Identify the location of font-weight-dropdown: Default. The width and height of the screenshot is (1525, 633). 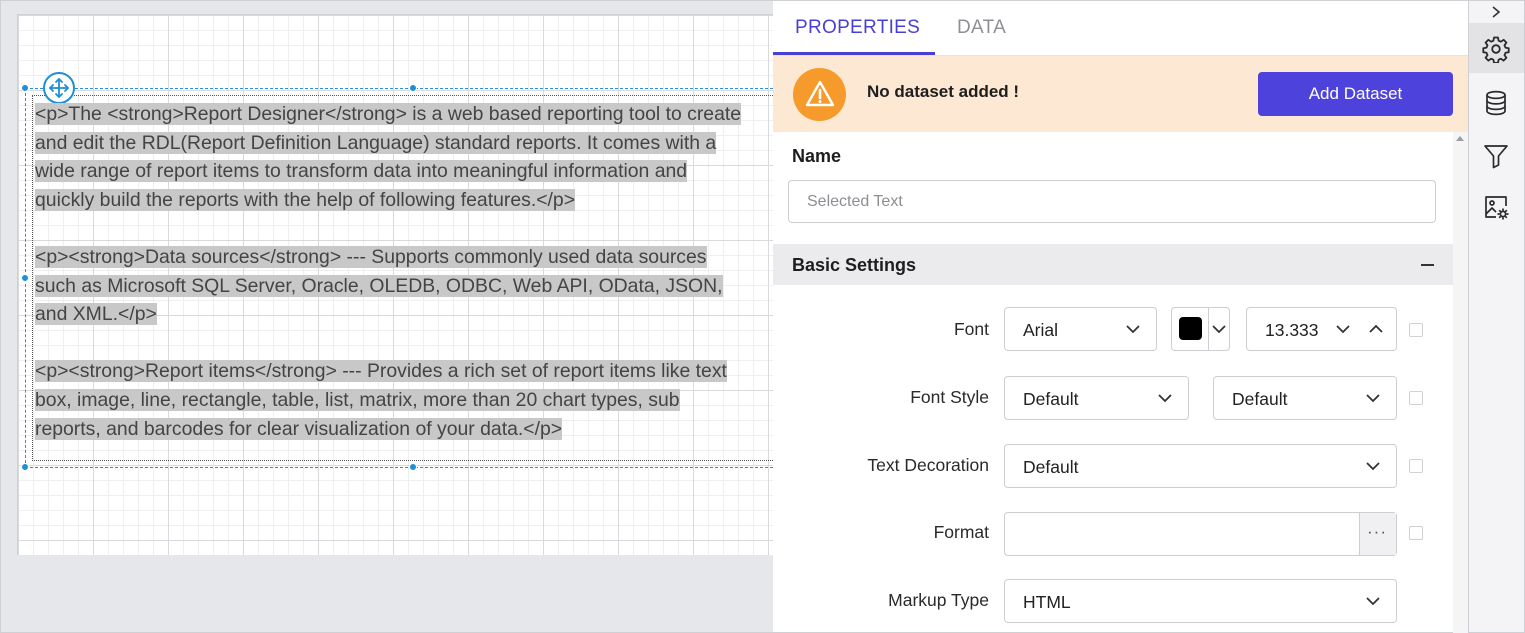
(1305, 398).